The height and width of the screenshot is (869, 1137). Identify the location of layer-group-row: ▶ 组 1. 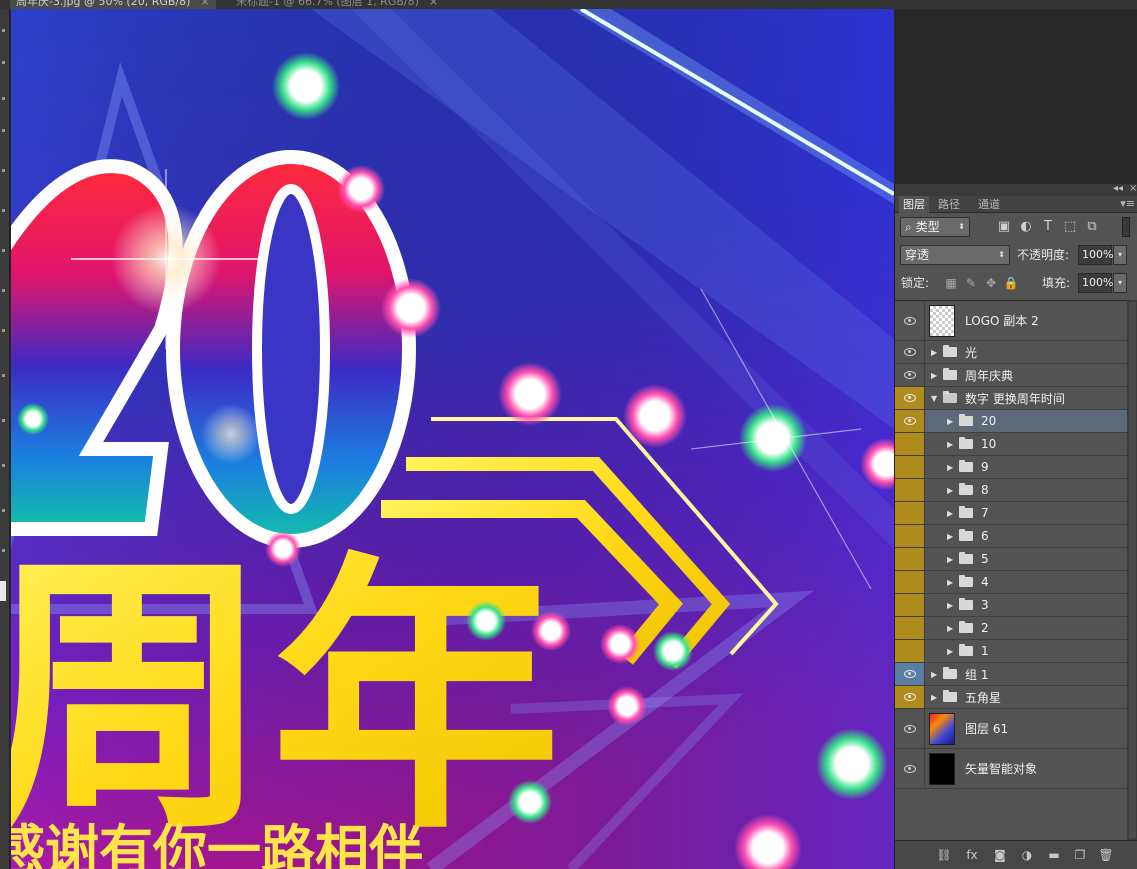
(1011, 674).